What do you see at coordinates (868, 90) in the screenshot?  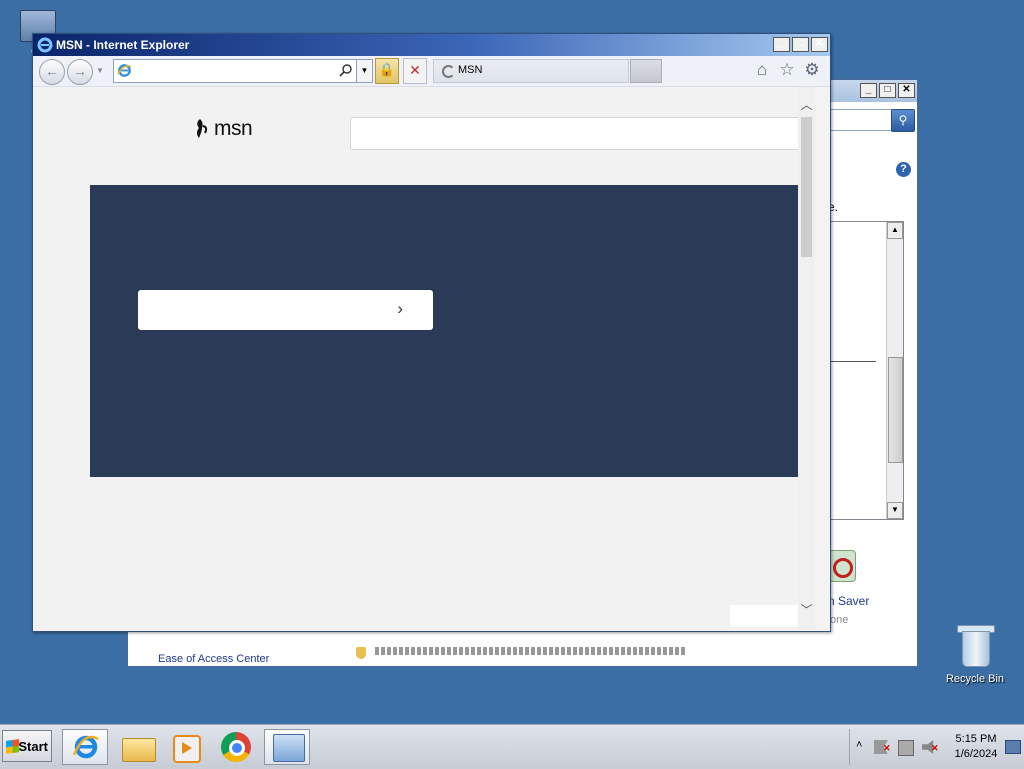 I see `cp-minimize-button: _` at bounding box center [868, 90].